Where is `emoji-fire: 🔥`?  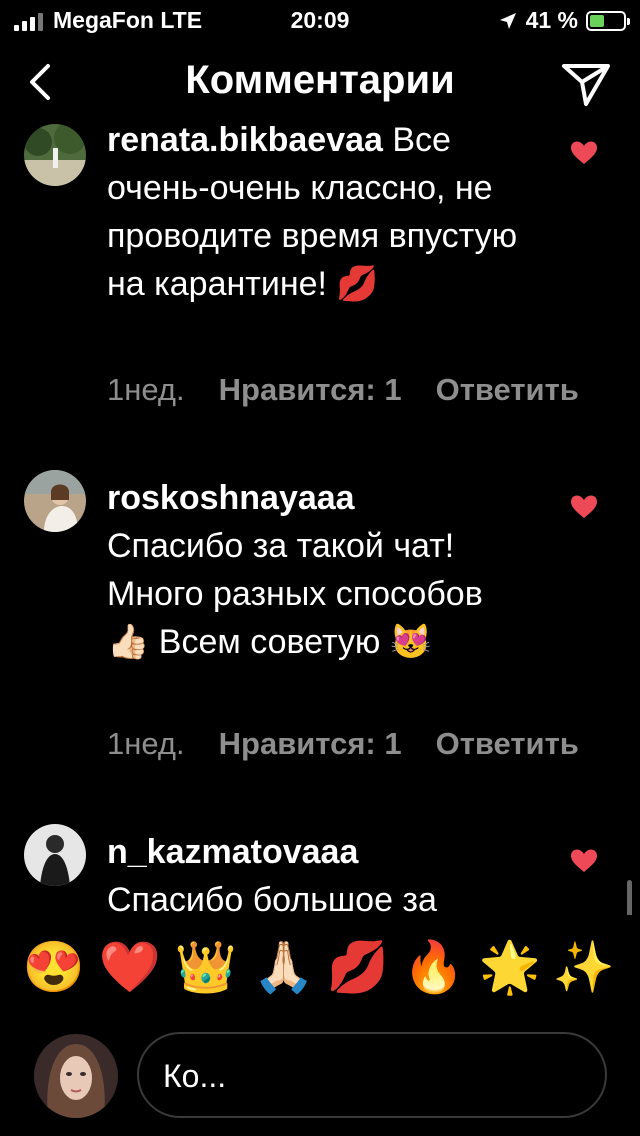
emoji-fire: 🔥 is located at coordinates (434, 967).